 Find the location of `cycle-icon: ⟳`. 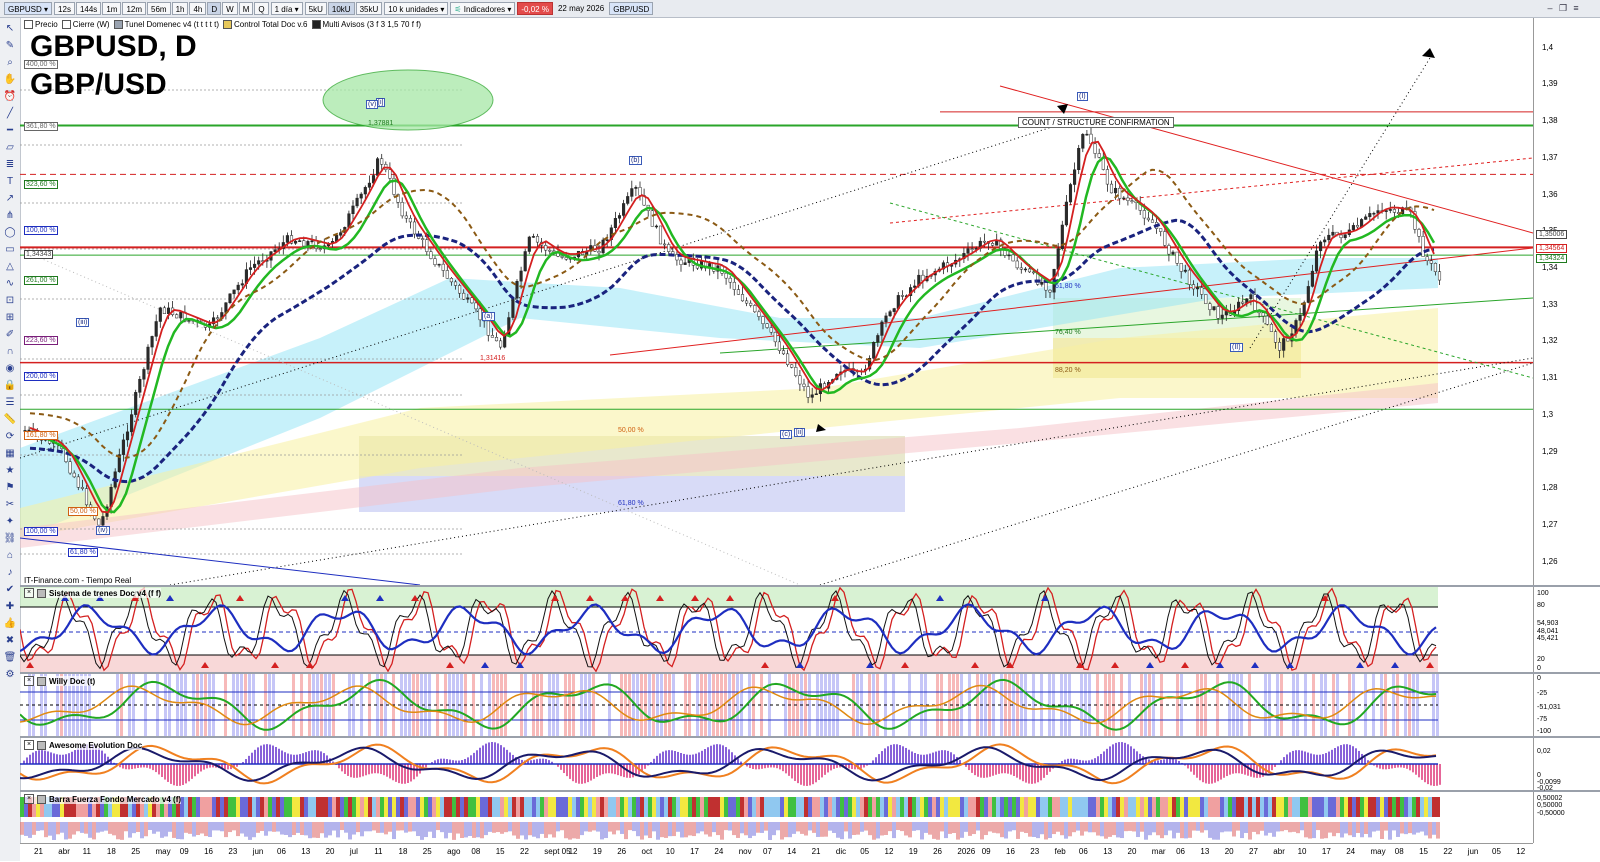

cycle-icon: ⟳ is located at coordinates (10, 436).